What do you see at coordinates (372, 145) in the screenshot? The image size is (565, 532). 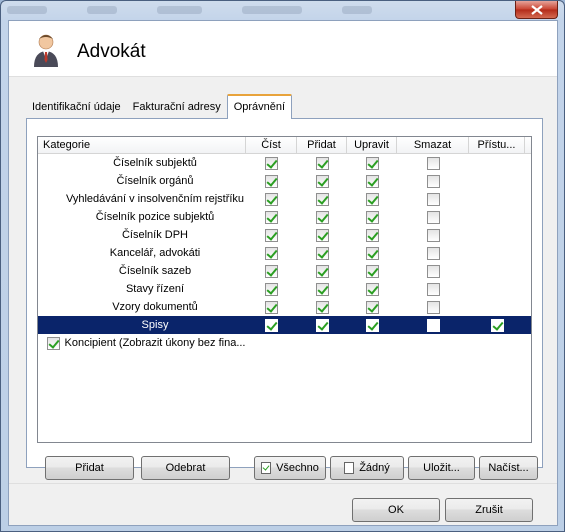 I see `column-header-edit: Upravit` at bounding box center [372, 145].